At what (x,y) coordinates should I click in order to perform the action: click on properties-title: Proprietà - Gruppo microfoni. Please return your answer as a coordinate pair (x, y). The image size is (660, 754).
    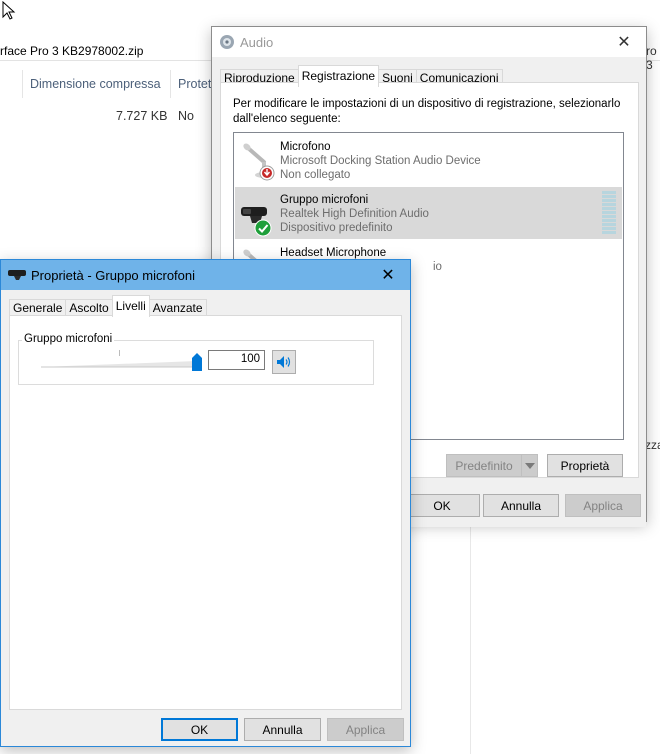
    Looking at the image, I should click on (113, 275).